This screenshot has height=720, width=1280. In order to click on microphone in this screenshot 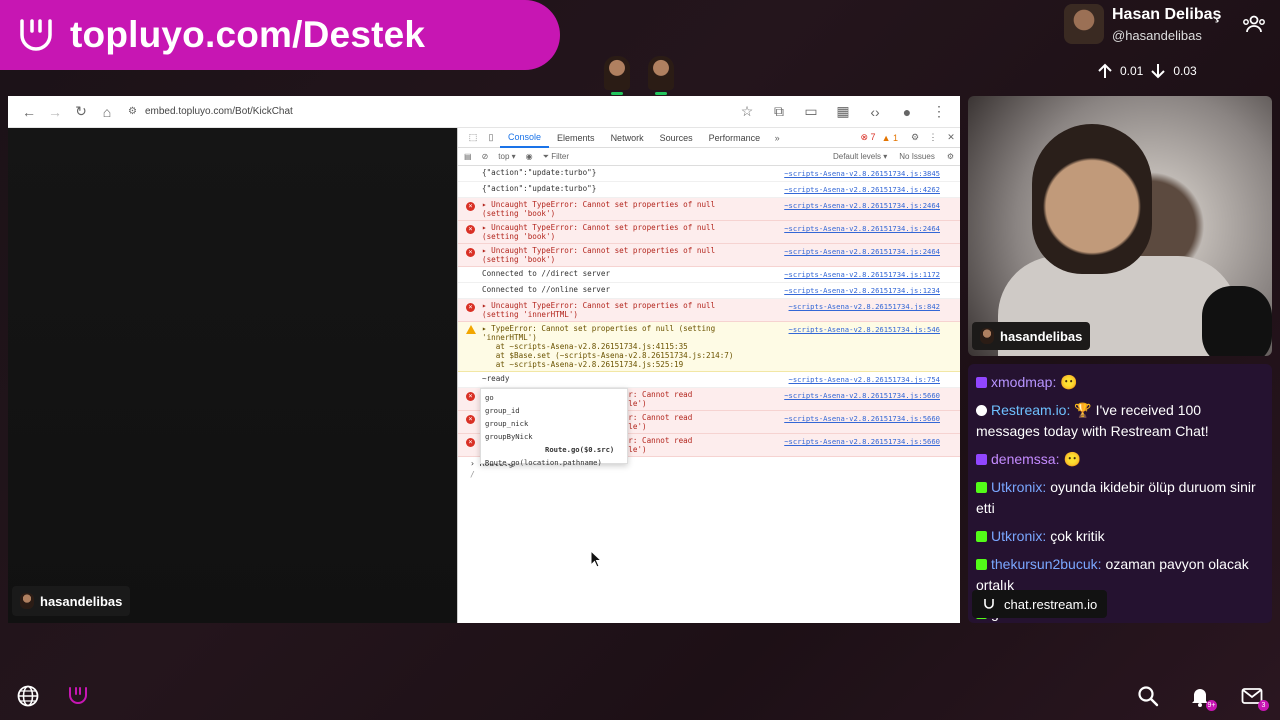, I will do `click(1237, 321)`.